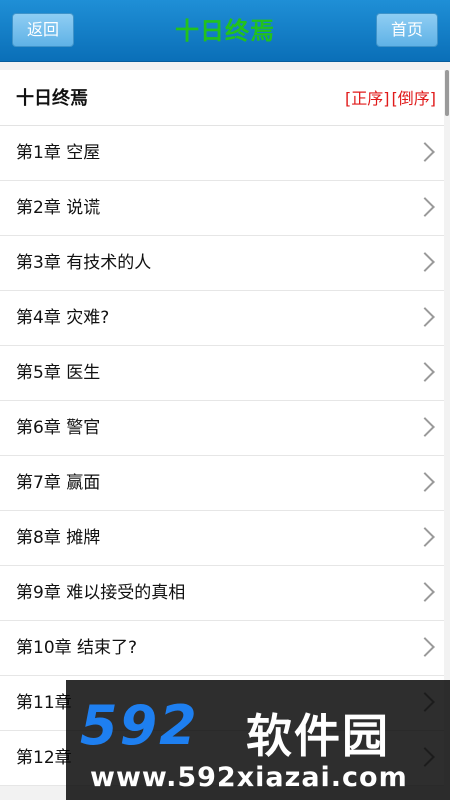  I want to click on chapter-row: 第1章 空屋, so click(222, 153).